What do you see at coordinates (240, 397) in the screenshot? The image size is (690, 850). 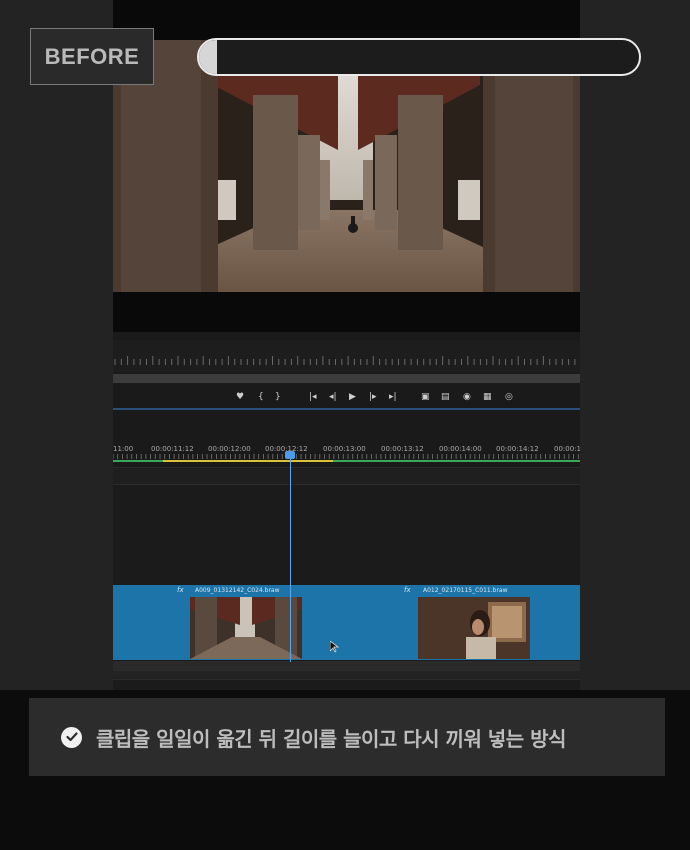 I see `marker-icon: ♥` at bounding box center [240, 397].